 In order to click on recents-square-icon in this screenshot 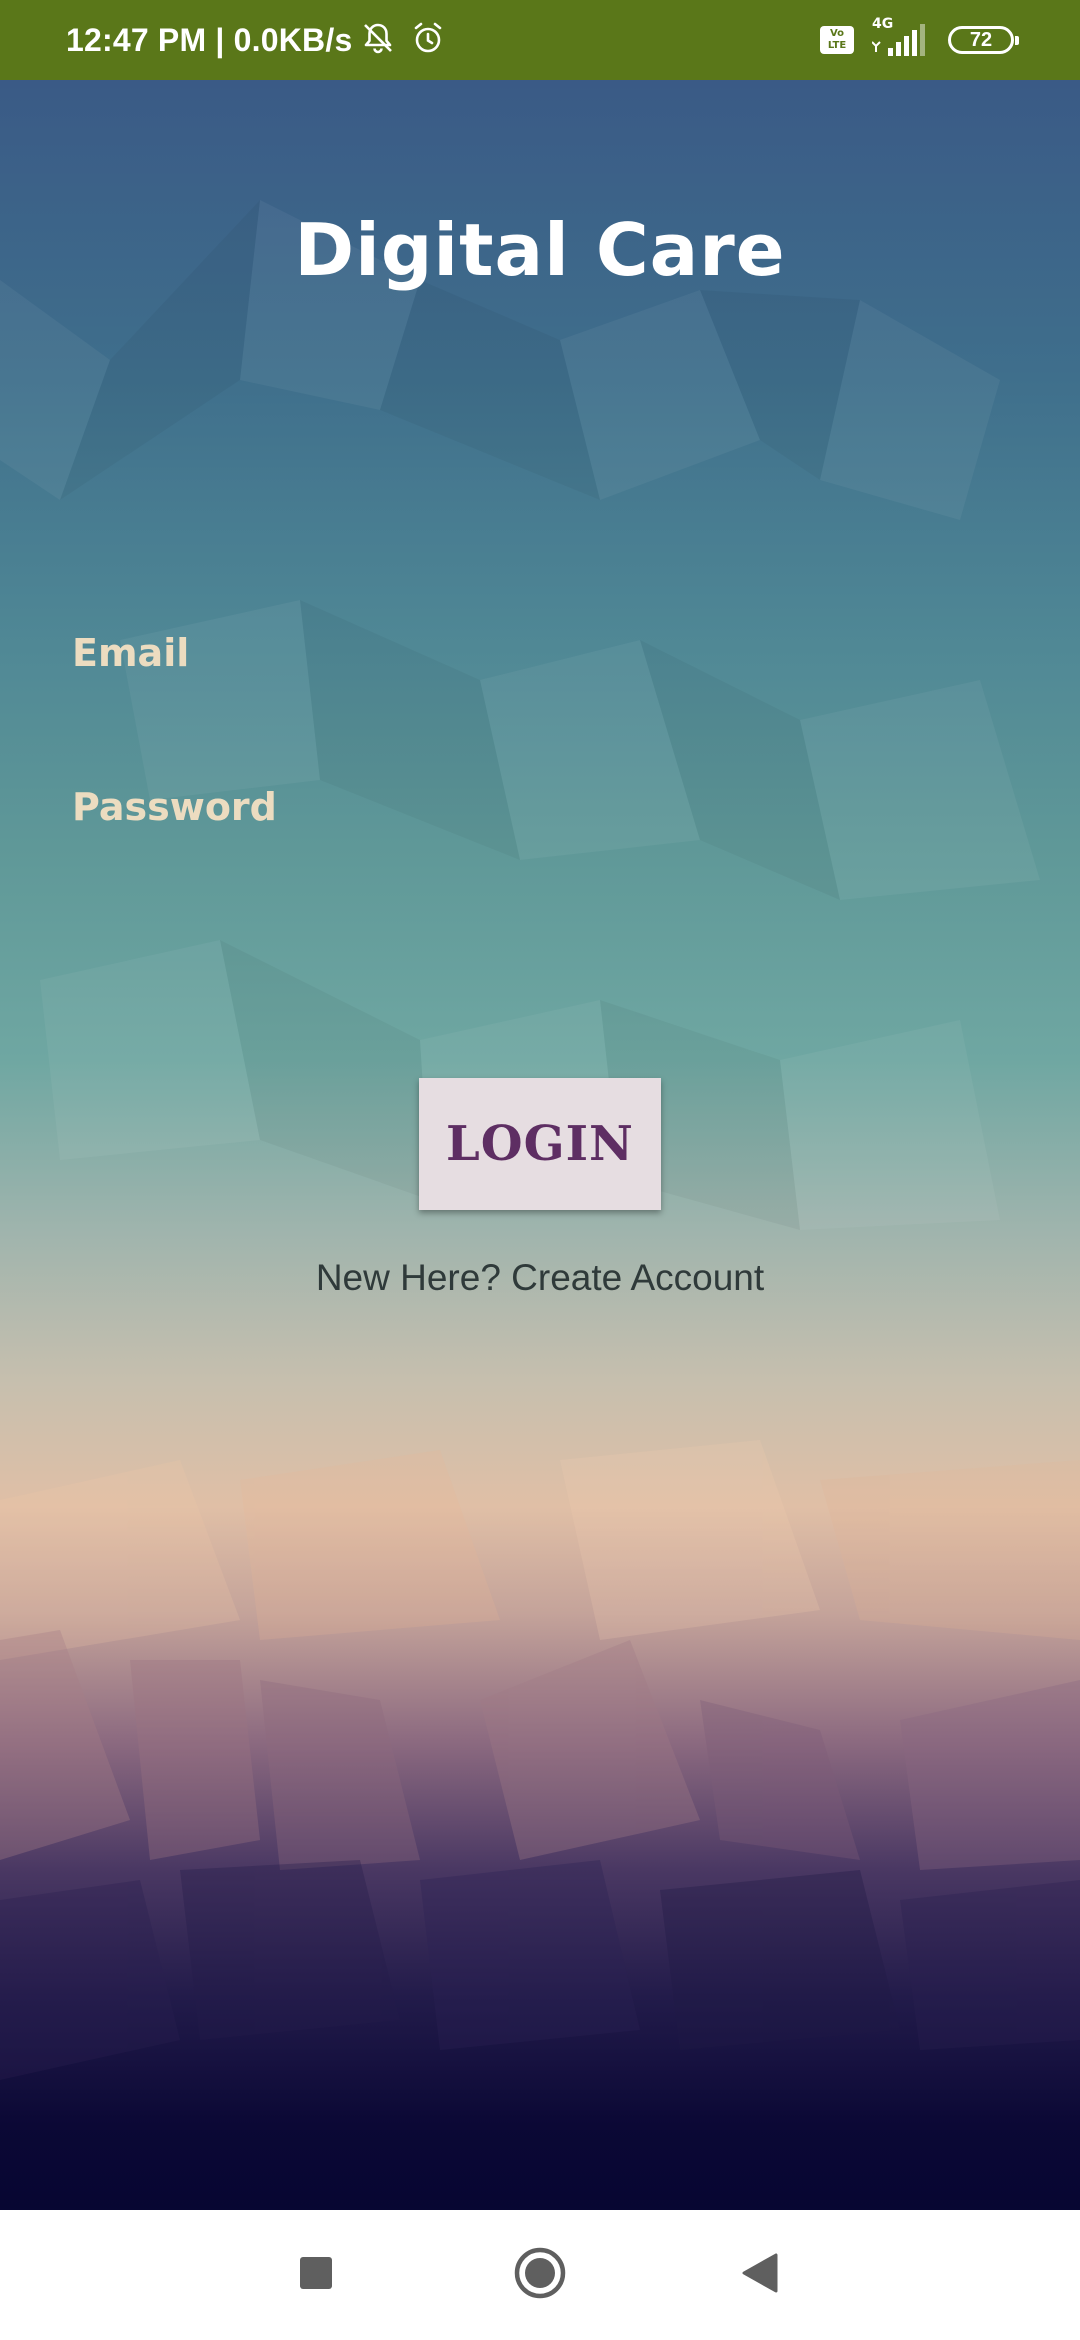, I will do `click(316, 2275)`.